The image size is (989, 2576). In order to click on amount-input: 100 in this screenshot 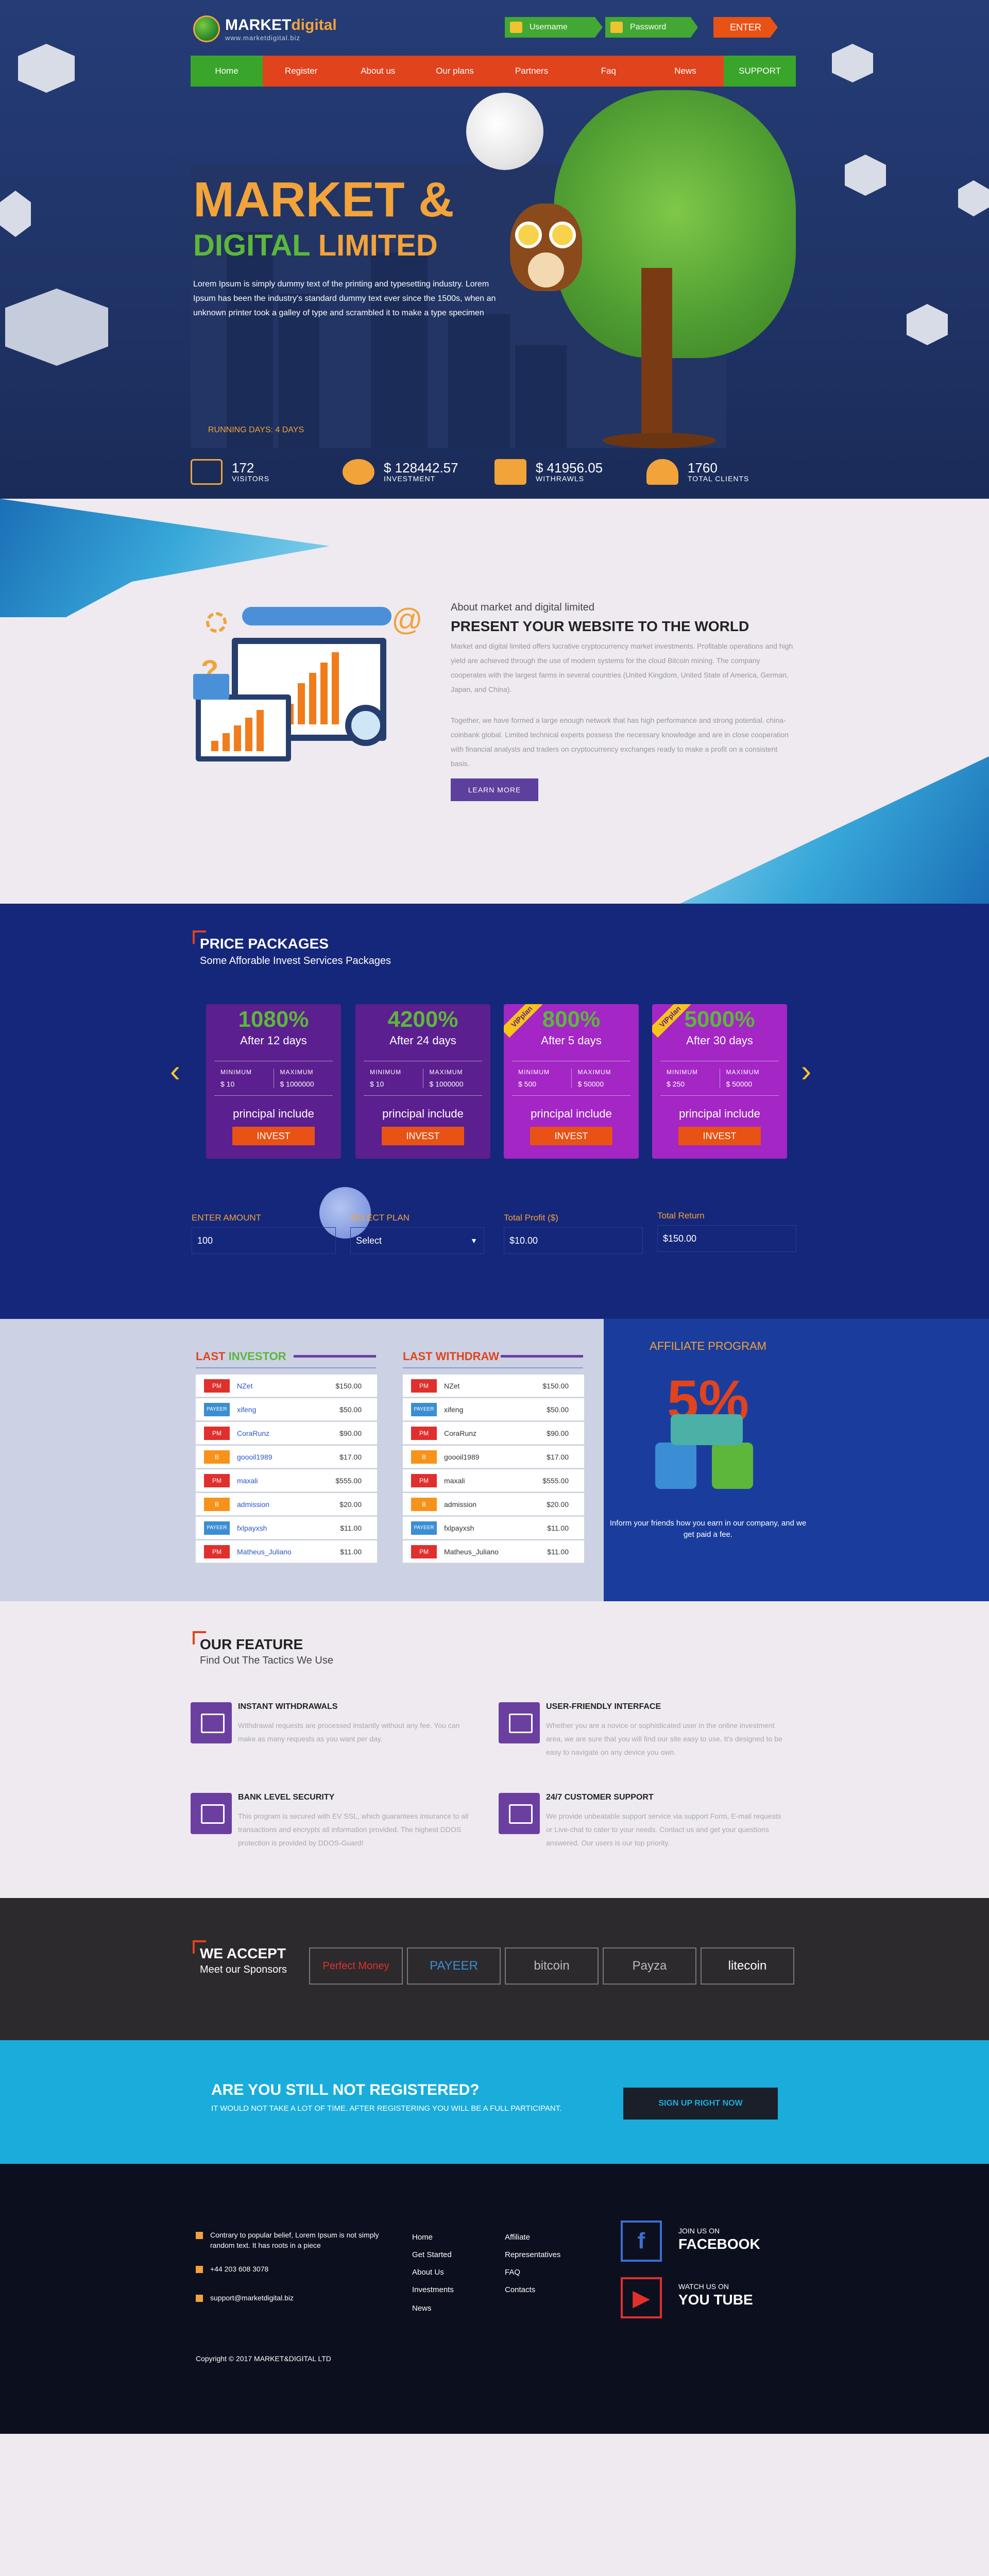, I will do `click(264, 1240)`.